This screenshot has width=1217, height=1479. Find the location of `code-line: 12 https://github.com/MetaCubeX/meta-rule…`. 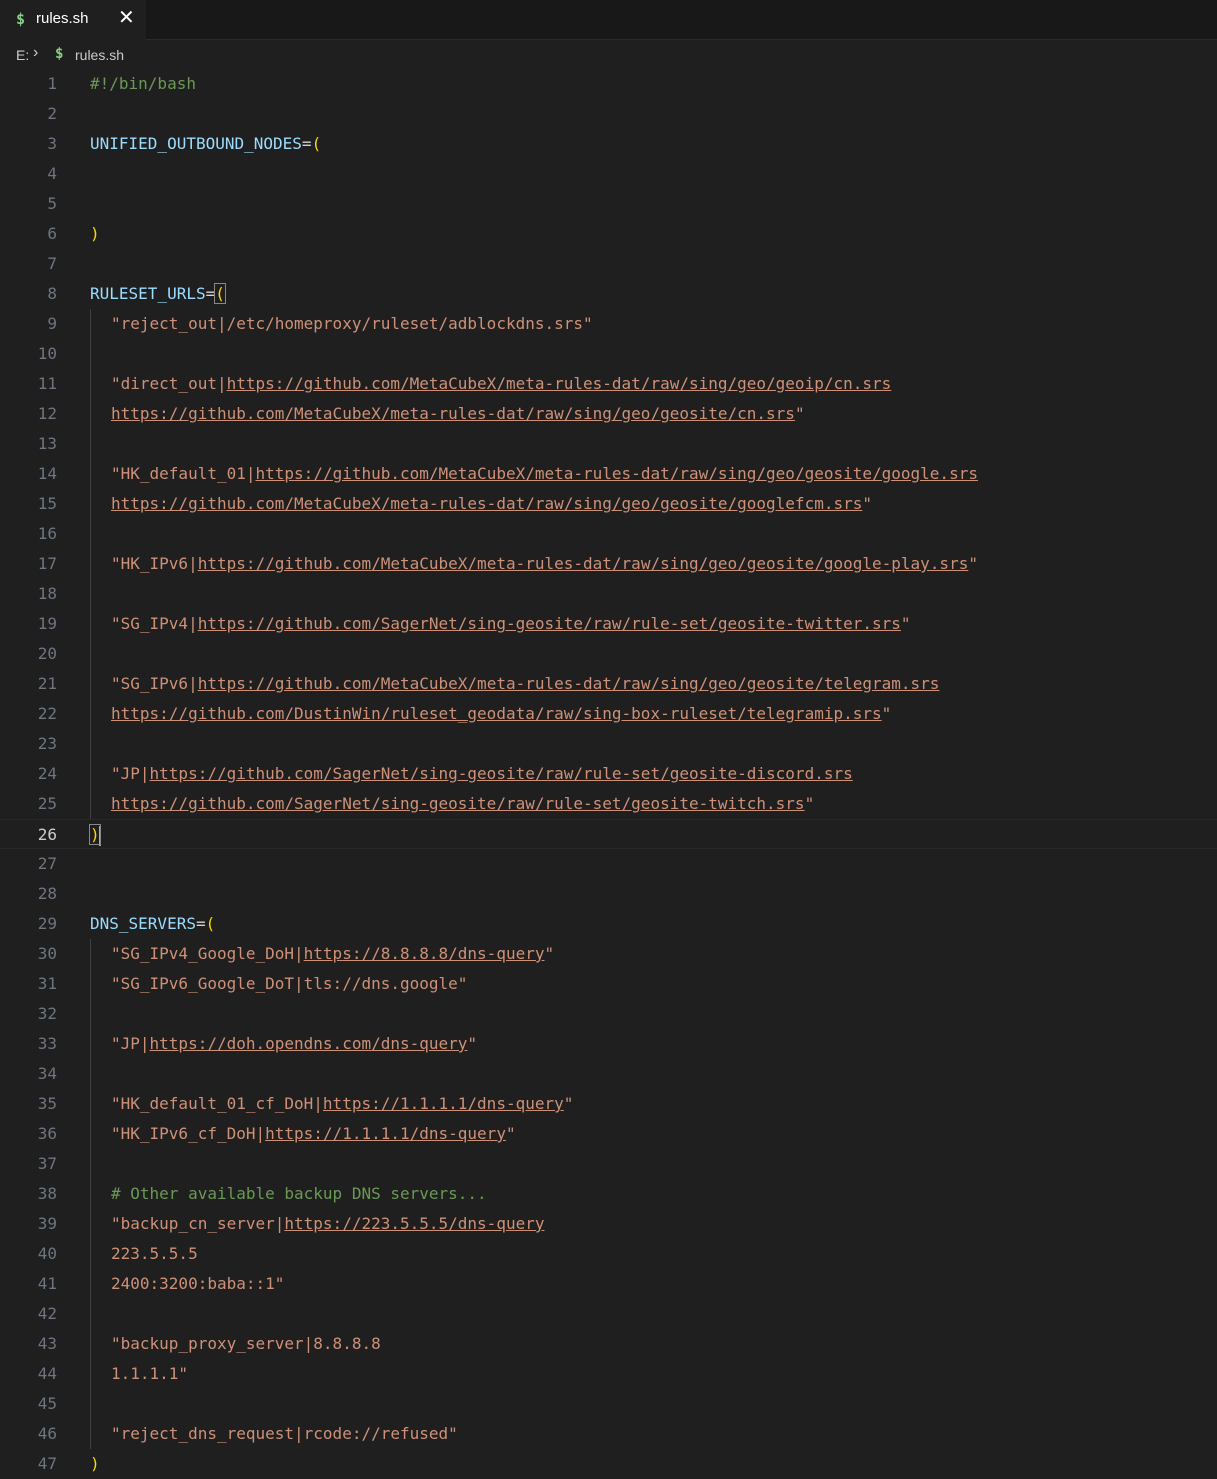

code-line: 12 https://github.com/MetaCubeX/meta-rule… is located at coordinates (608, 414).